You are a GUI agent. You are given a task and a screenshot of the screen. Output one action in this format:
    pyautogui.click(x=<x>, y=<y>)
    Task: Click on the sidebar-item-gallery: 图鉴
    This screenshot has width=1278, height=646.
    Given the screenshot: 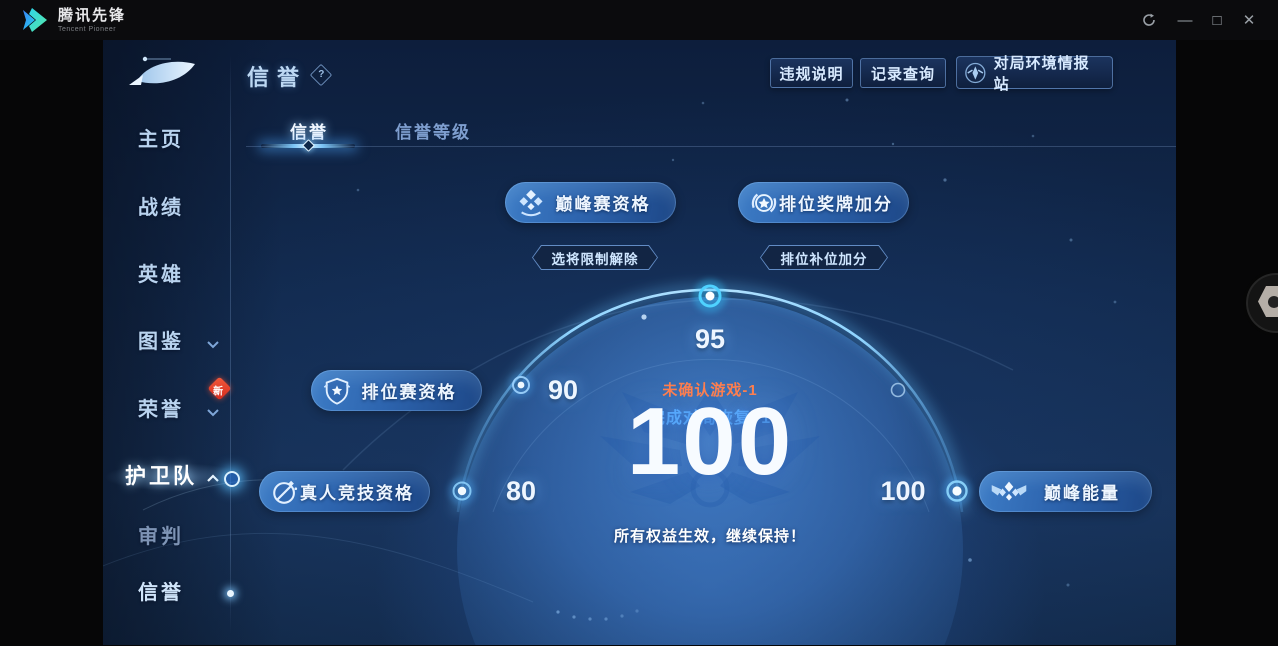 What is the action you would take?
    pyautogui.click(x=161, y=342)
    